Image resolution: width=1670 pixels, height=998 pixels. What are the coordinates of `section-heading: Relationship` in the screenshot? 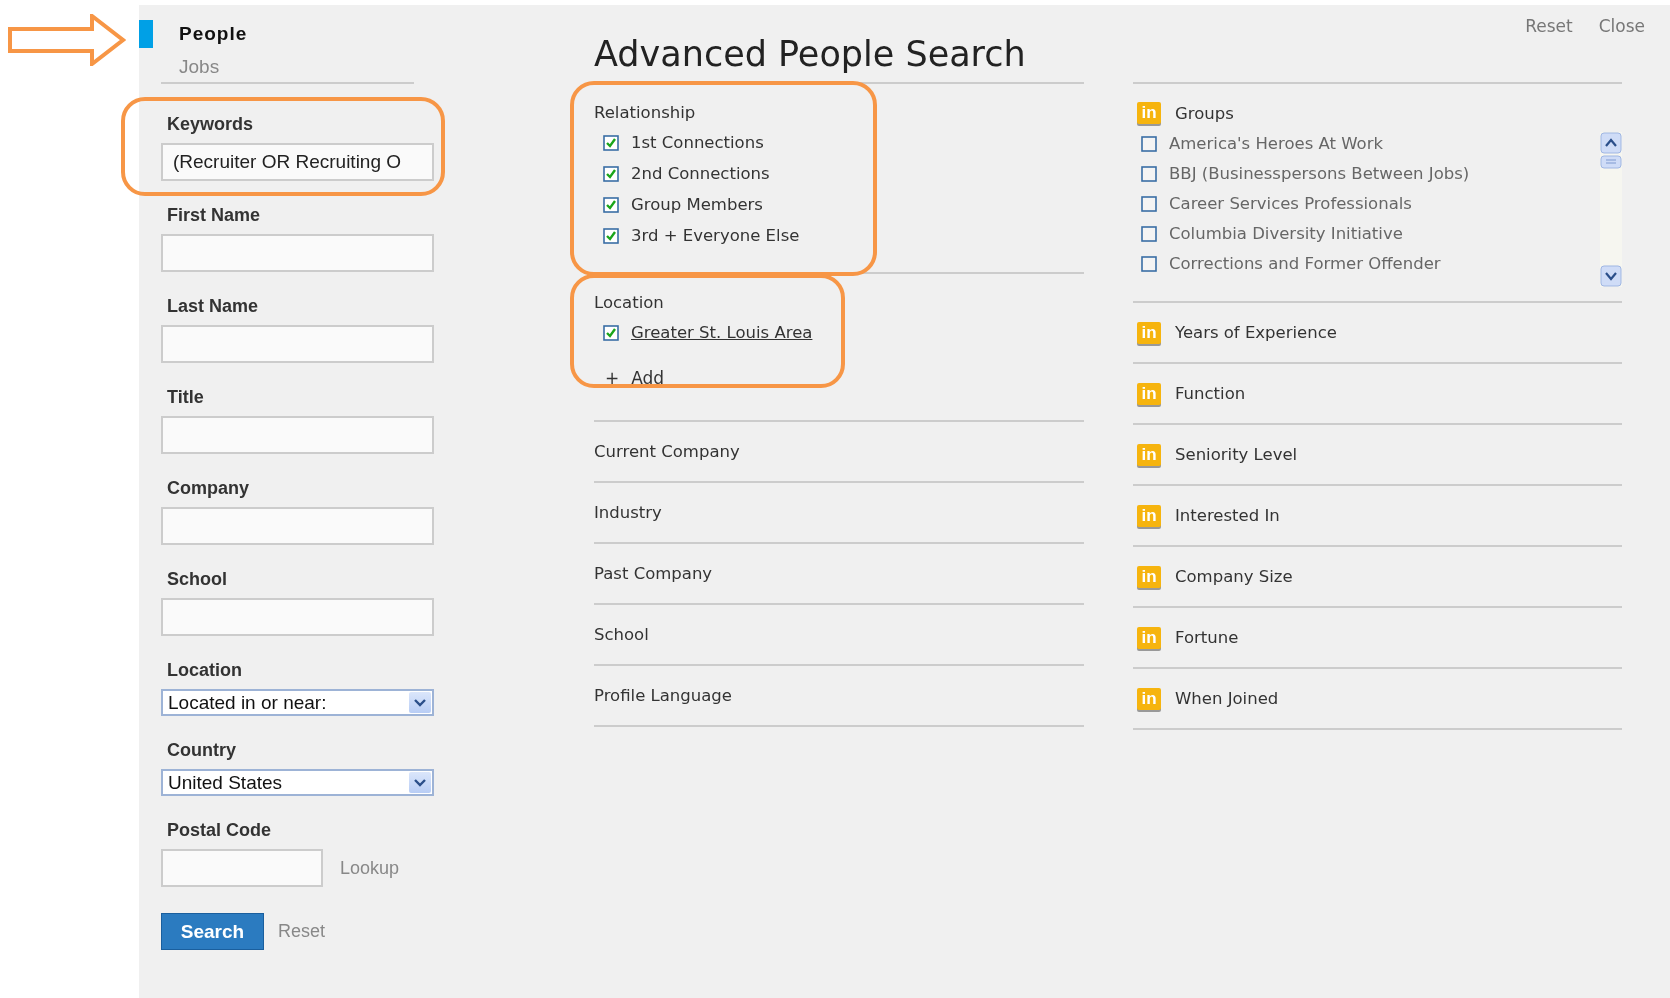 It's located at (645, 112).